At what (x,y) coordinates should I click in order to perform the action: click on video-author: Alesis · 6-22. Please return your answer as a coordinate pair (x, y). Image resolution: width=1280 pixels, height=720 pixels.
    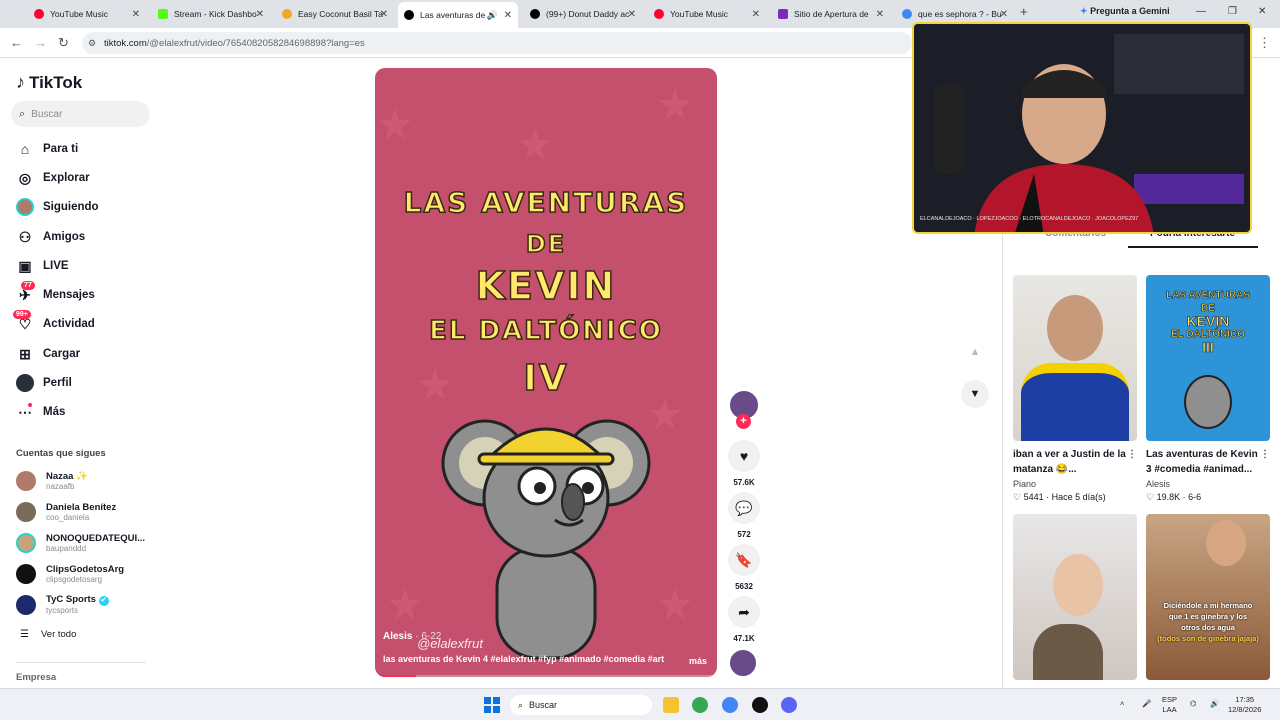
    Looking at the image, I should click on (412, 636).